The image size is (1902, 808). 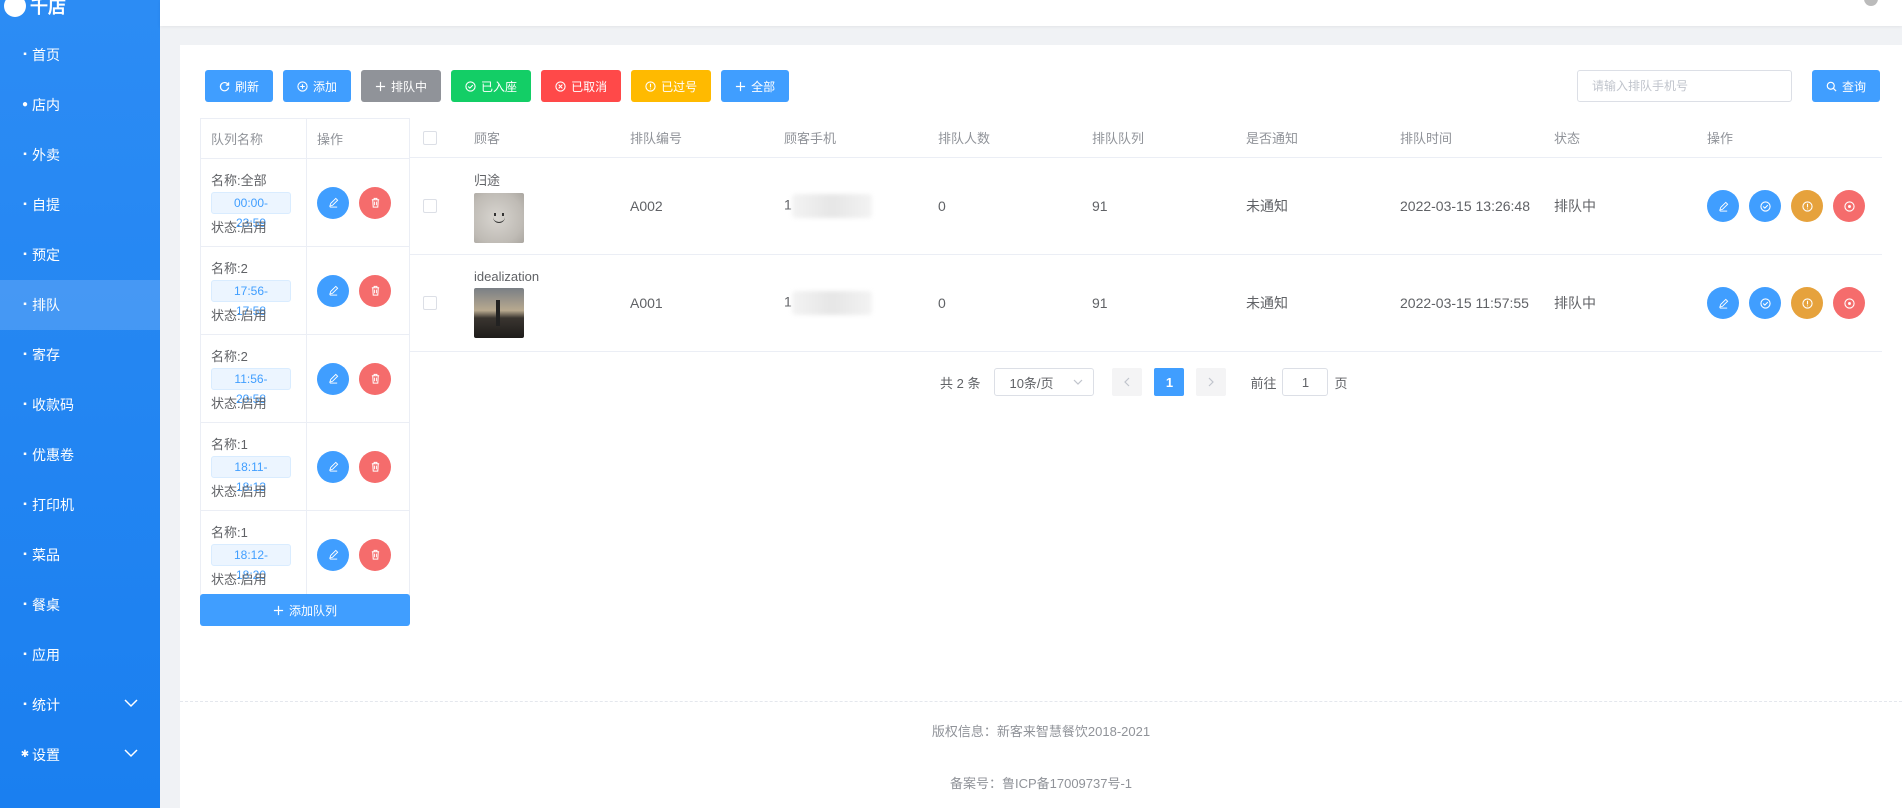 I want to click on sidebar-item-settings: ✱ 设置, so click(x=80, y=755).